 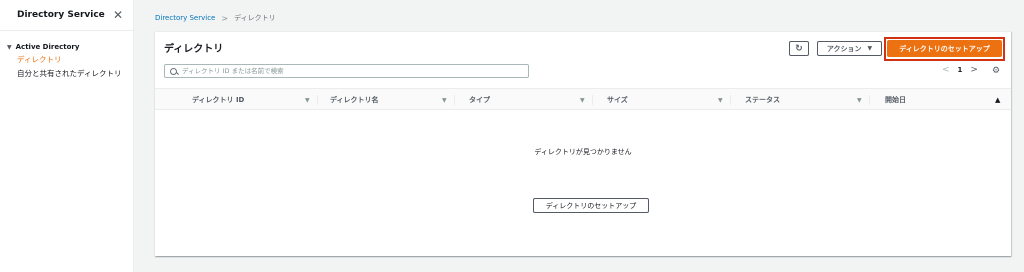 I want to click on column-header-status: ステータス, so click(x=762, y=100).